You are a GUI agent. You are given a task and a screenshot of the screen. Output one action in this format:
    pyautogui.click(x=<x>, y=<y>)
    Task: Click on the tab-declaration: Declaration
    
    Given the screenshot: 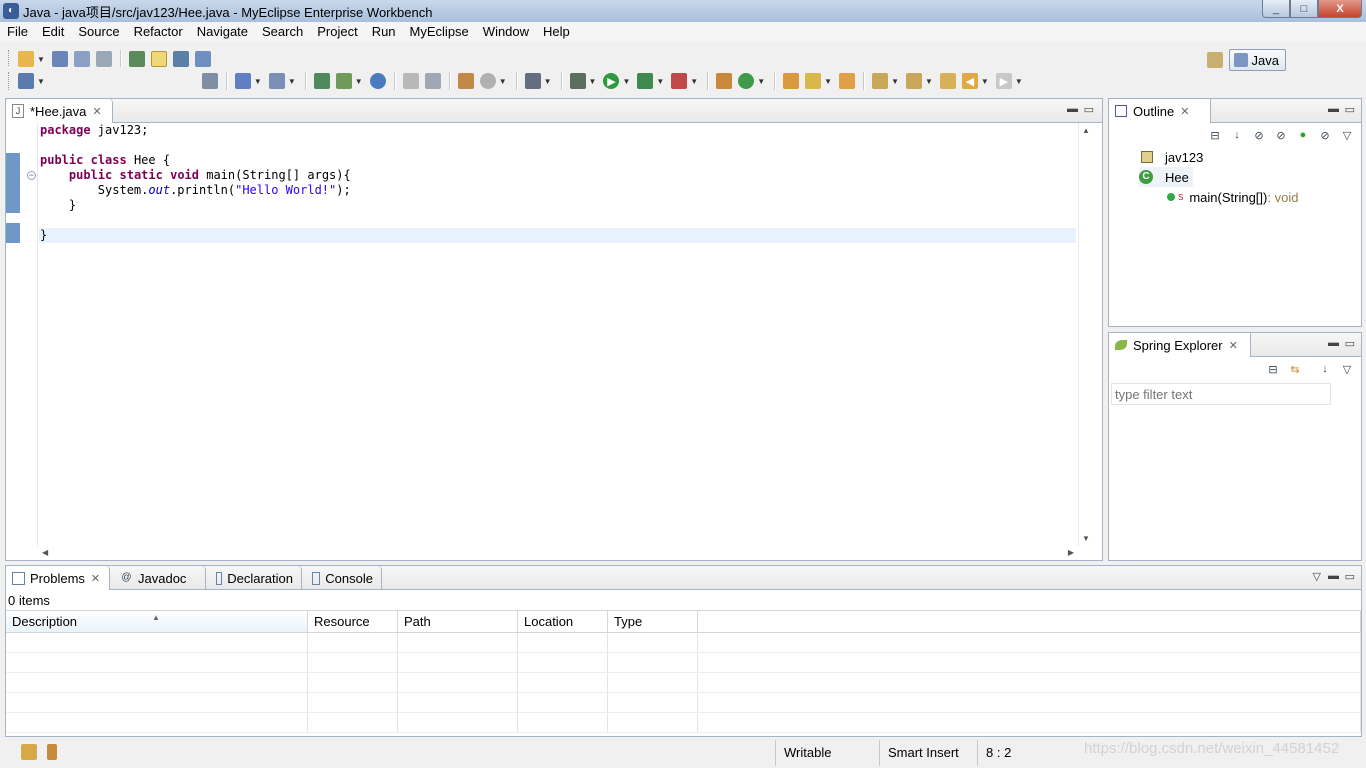 What is the action you would take?
    pyautogui.click(x=256, y=578)
    